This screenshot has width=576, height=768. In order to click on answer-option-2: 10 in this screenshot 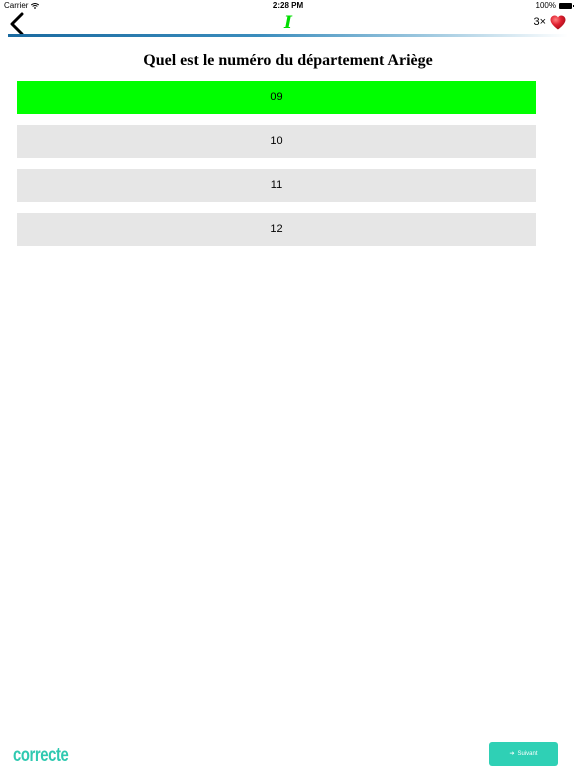, I will do `click(276, 141)`.